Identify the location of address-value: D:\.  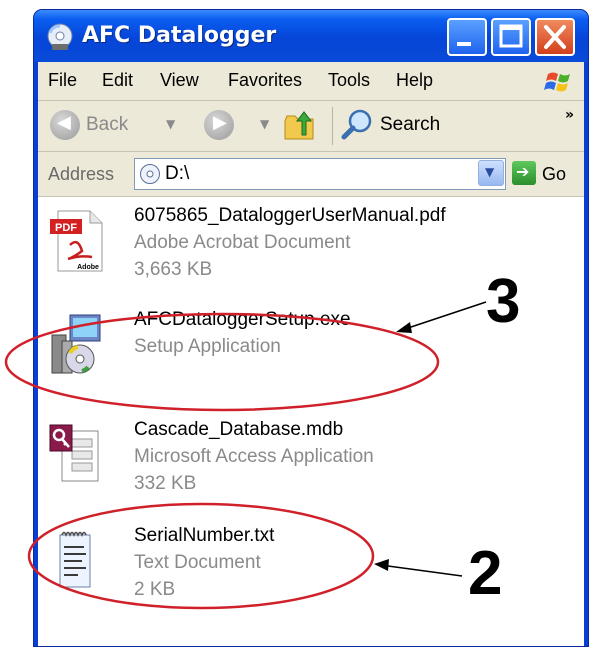
(177, 173).